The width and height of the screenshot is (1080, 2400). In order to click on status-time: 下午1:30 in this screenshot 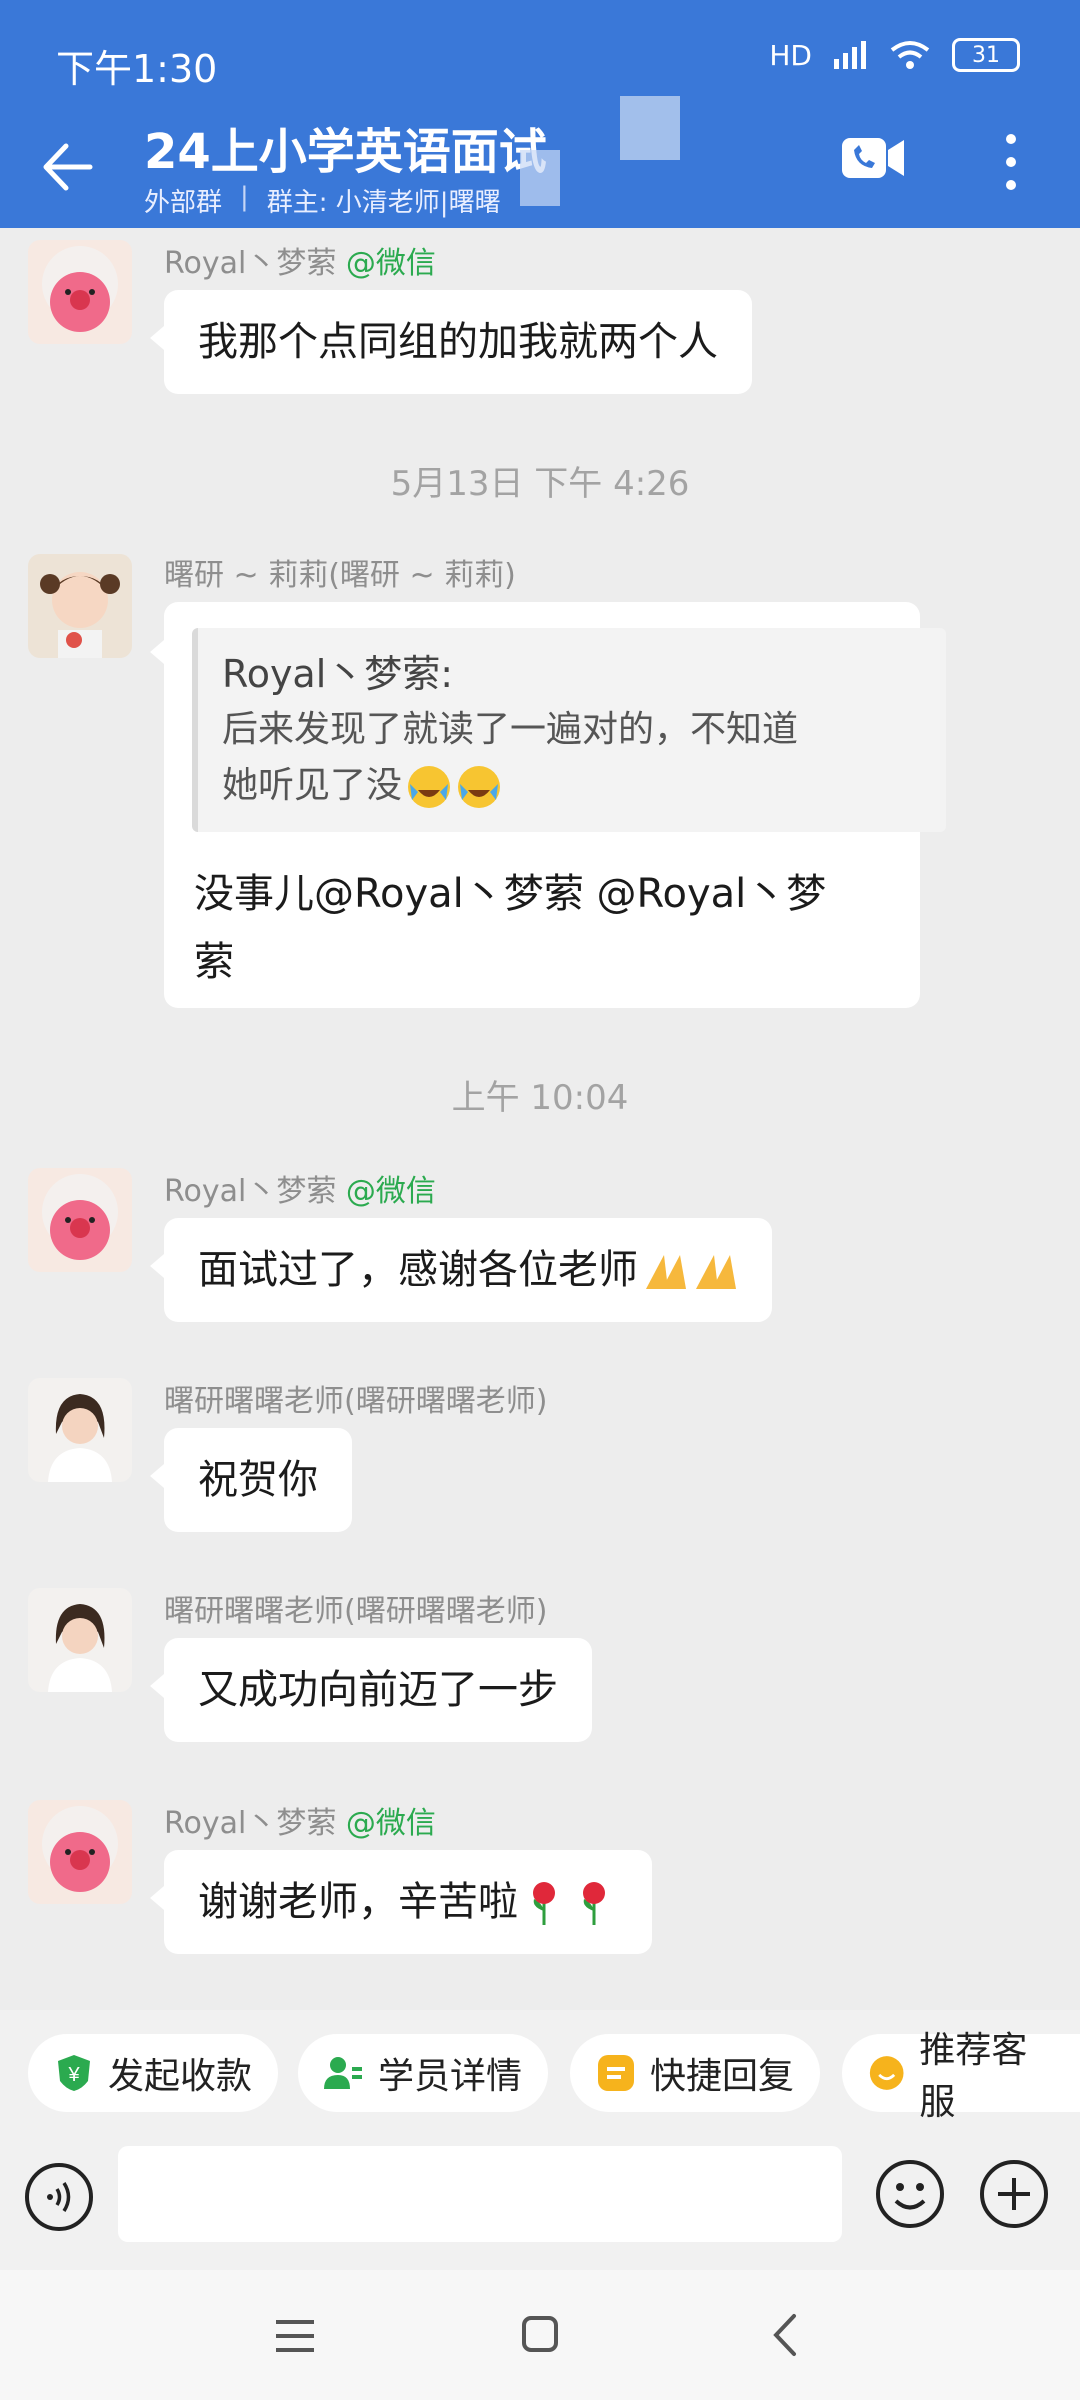, I will do `click(137, 69)`.